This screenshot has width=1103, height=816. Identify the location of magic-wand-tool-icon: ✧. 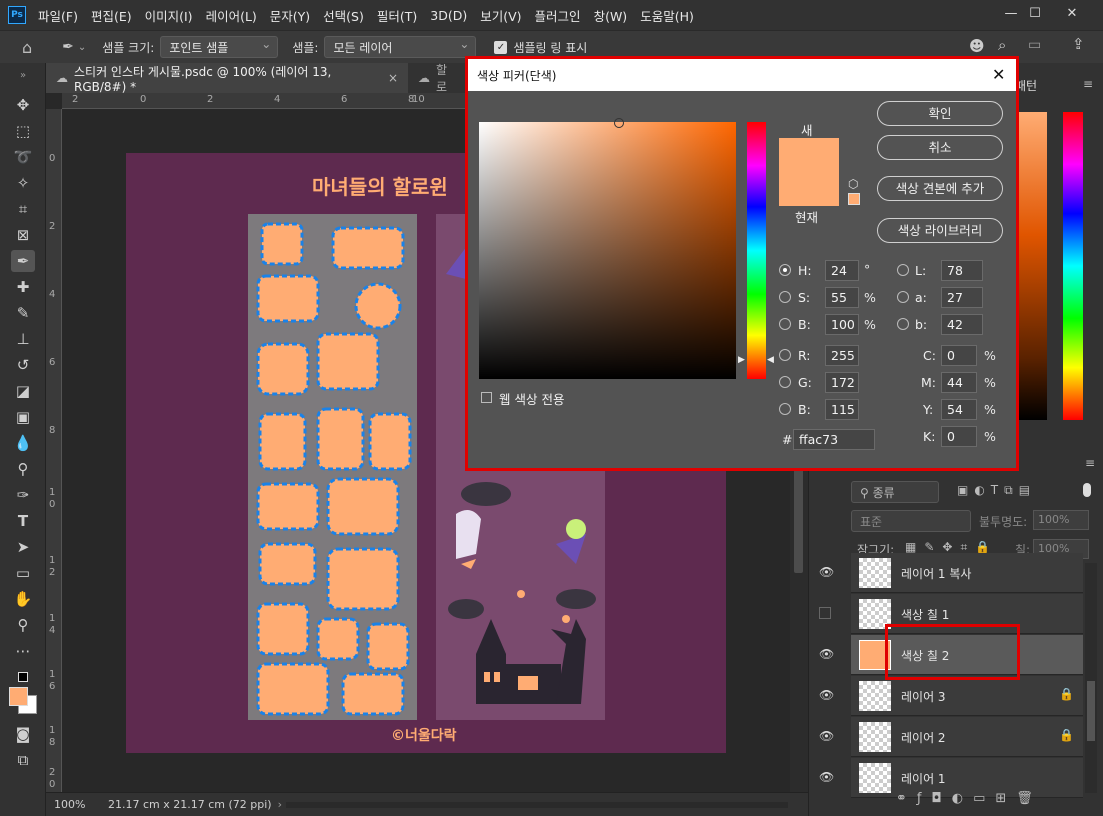
(23, 183).